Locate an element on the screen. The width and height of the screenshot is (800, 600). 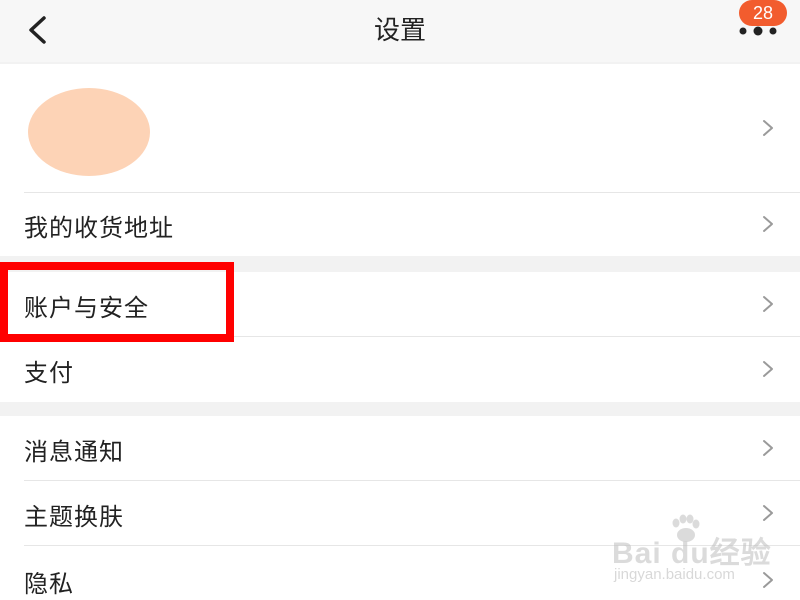
list-item-label: 消息通知 is located at coordinates (74, 452).